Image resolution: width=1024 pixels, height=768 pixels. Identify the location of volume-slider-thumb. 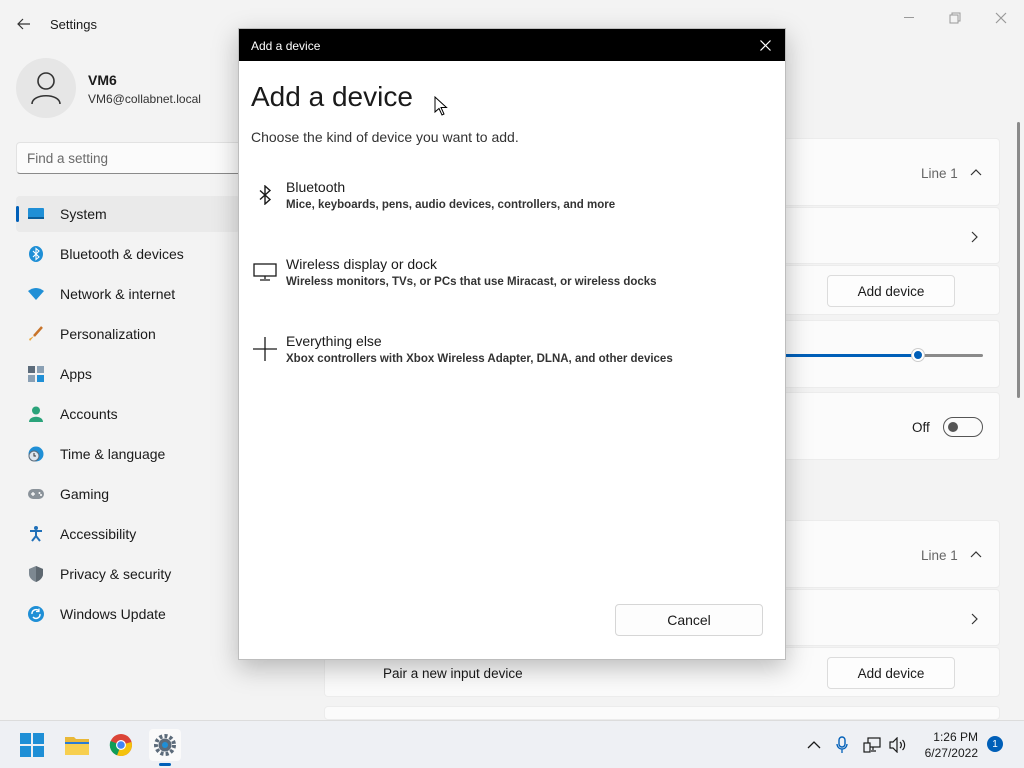
(918, 355).